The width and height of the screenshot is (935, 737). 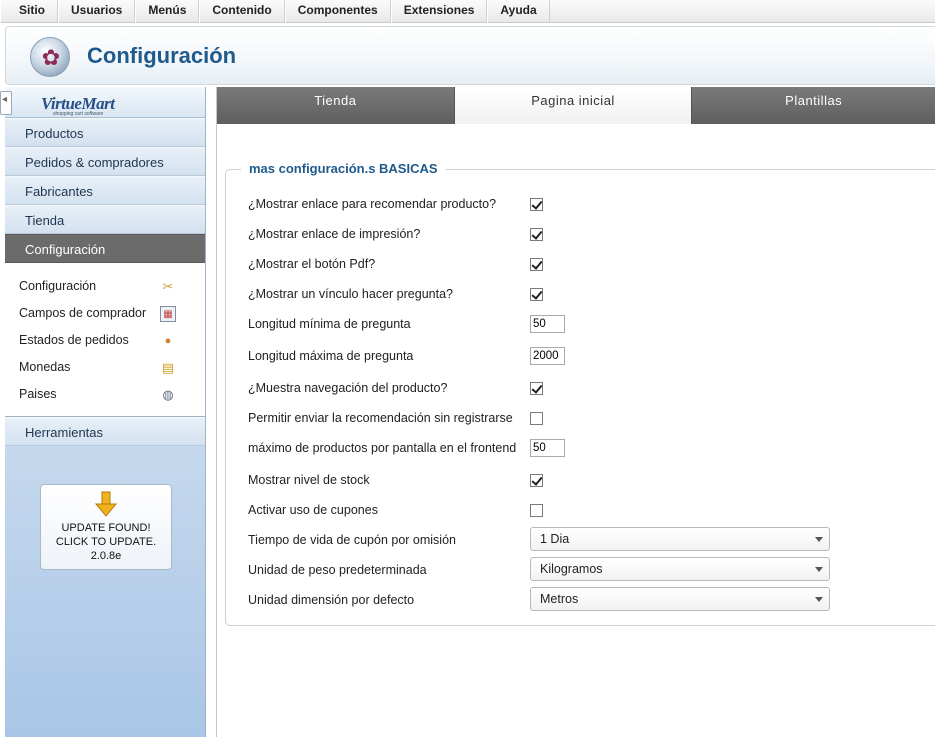 What do you see at coordinates (680, 599) in the screenshot?
I see `dimension-unit-select: Metros` at bounding box center [680, 599].